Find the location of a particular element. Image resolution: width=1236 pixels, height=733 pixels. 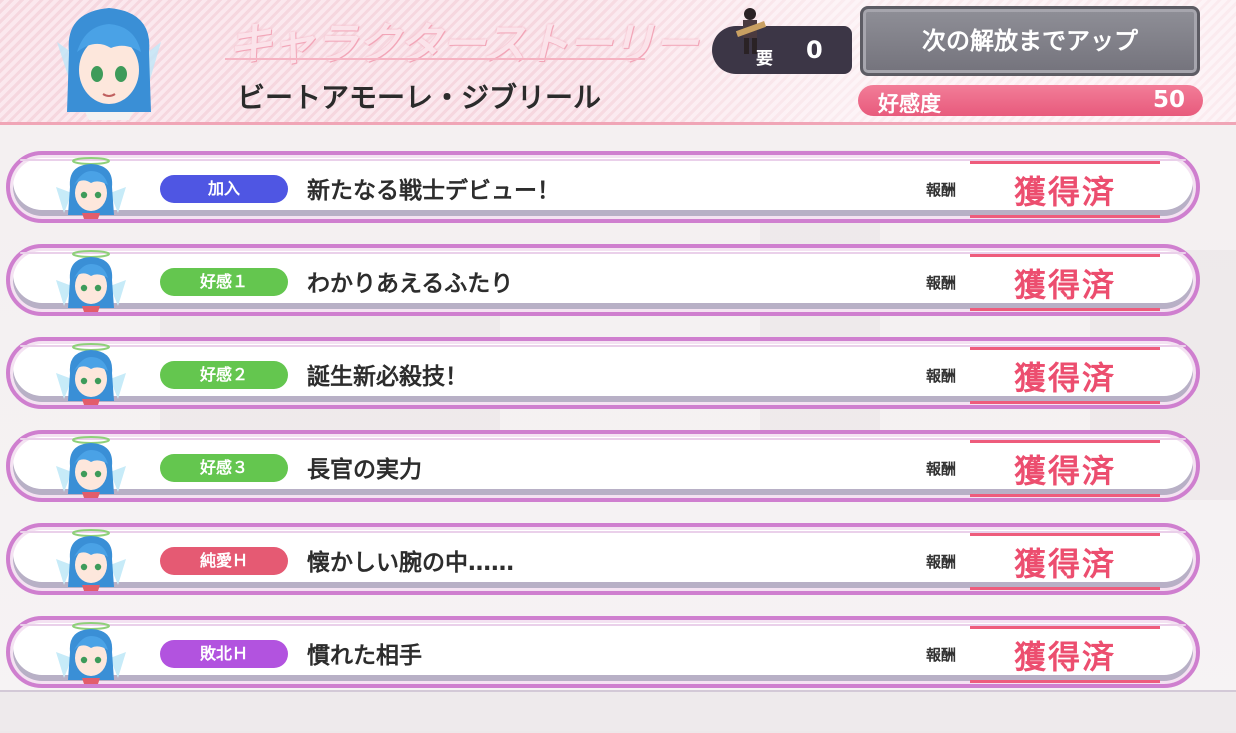

story-tag: 敗北Ｈ is located at coordinates (224, 654).